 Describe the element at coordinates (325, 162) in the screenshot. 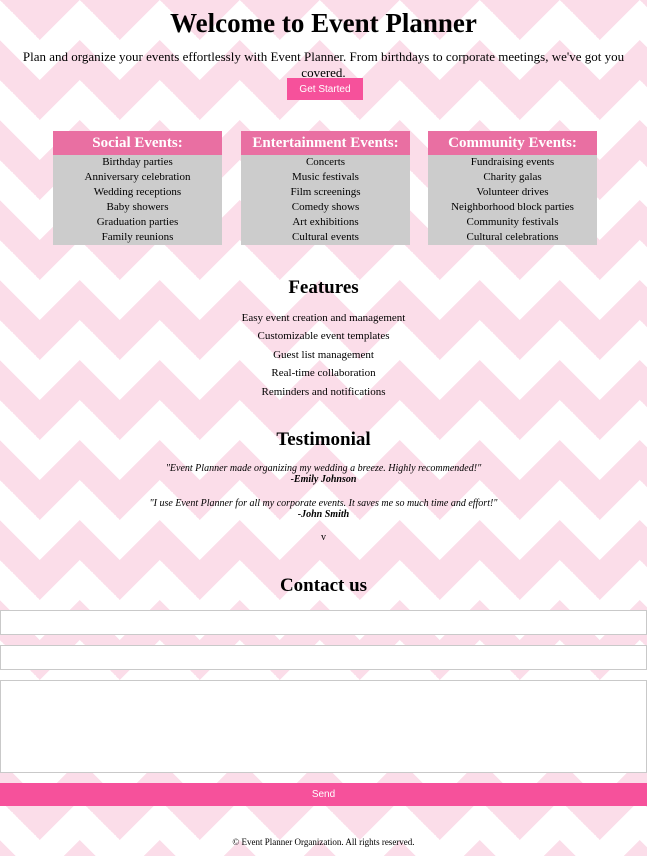

I see `list-item: Concerts` at that location.